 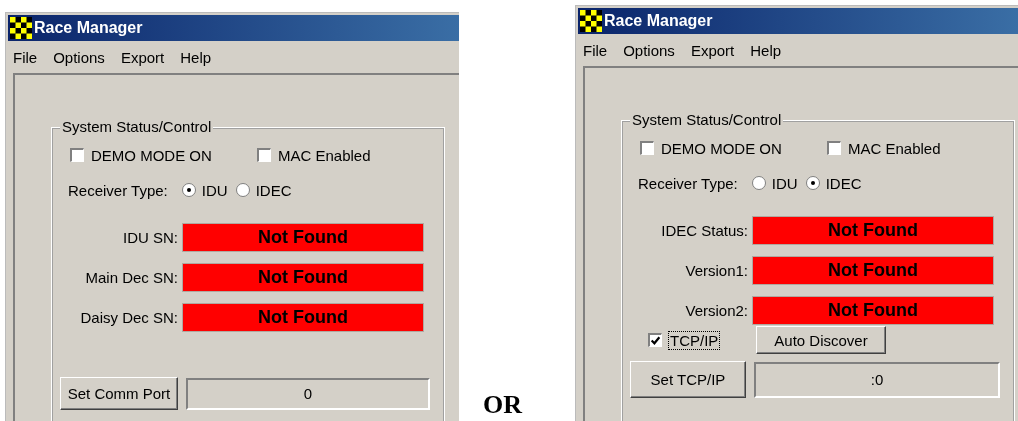 What do you see at coordinates (716, 270) in the screenshot?
I see `status-label: Version1:` at bounding box center [716, 270].